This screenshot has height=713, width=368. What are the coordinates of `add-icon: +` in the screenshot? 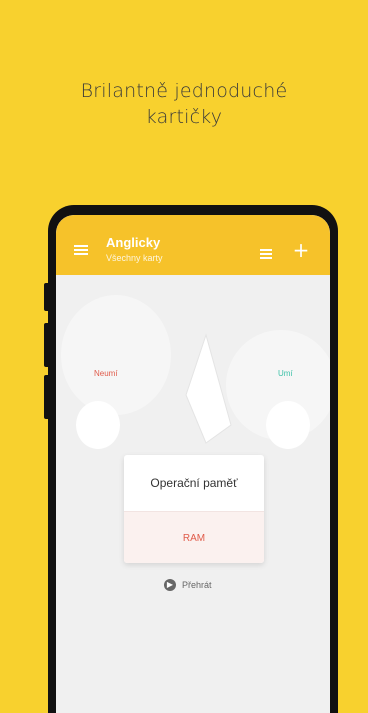 It's located at (301, 250).